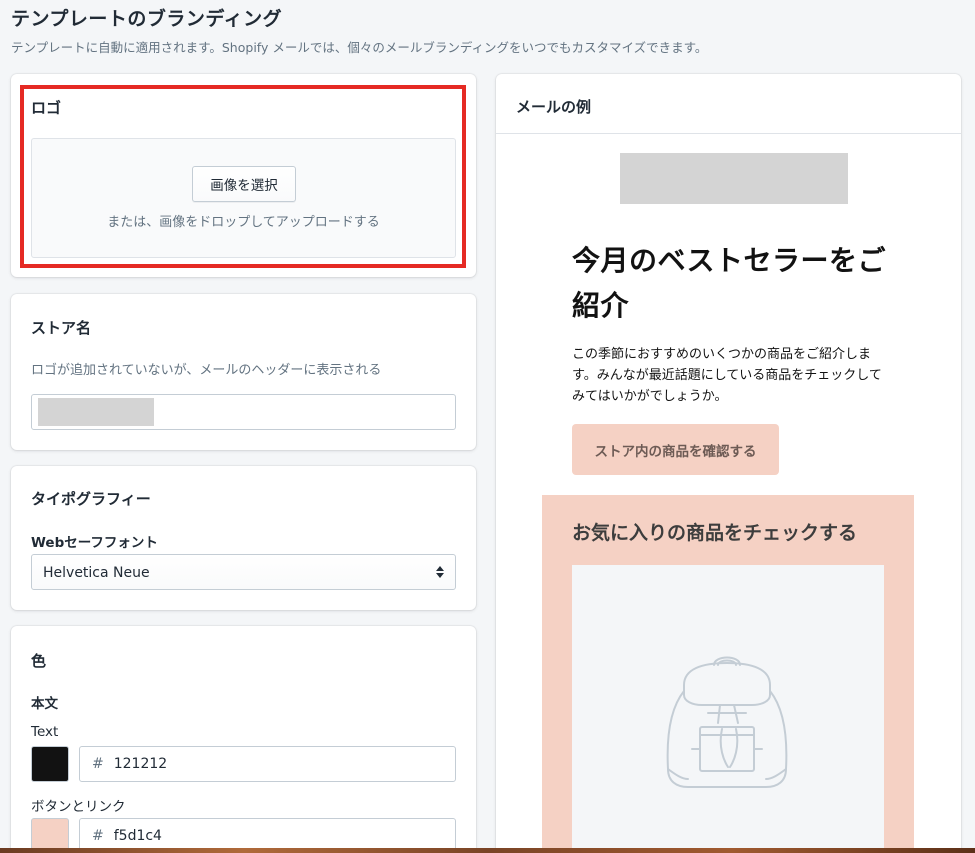  What do you see at coordinates (243, 739) in the screenshot?
I see `color-card: 色 本文 Text #121212 ボタンとリンク # f5d1c4` at bounding box center [243, 739].